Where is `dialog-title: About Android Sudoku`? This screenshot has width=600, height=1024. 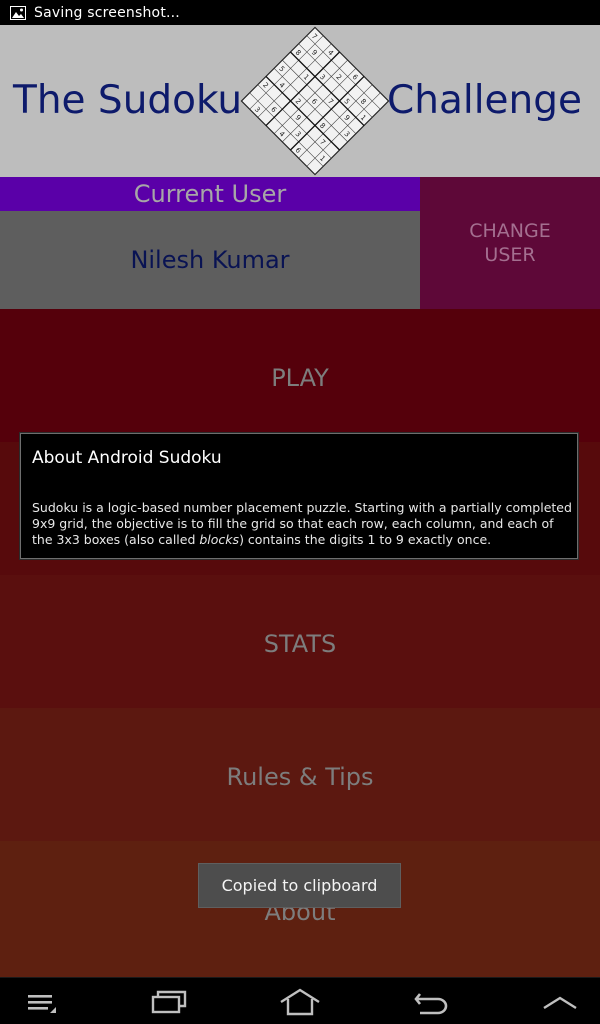 dialog-title: About Android Sudoku is located at coordinates (127, 458).